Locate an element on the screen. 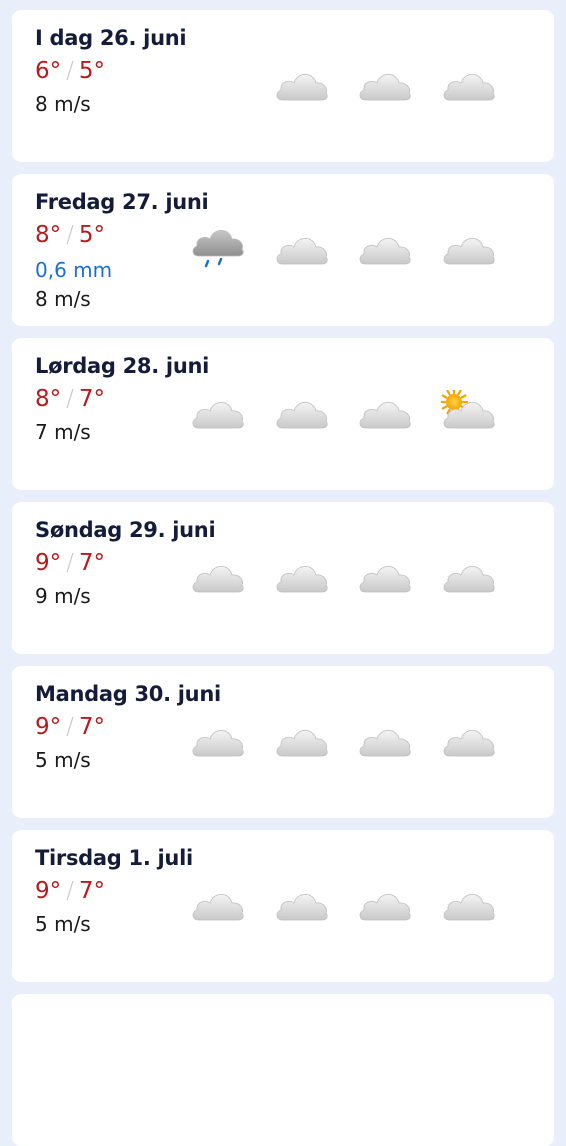 The width and height of the screenshot is (566, 1146). partly-sunny-icon is located at coordinates (469, 412).